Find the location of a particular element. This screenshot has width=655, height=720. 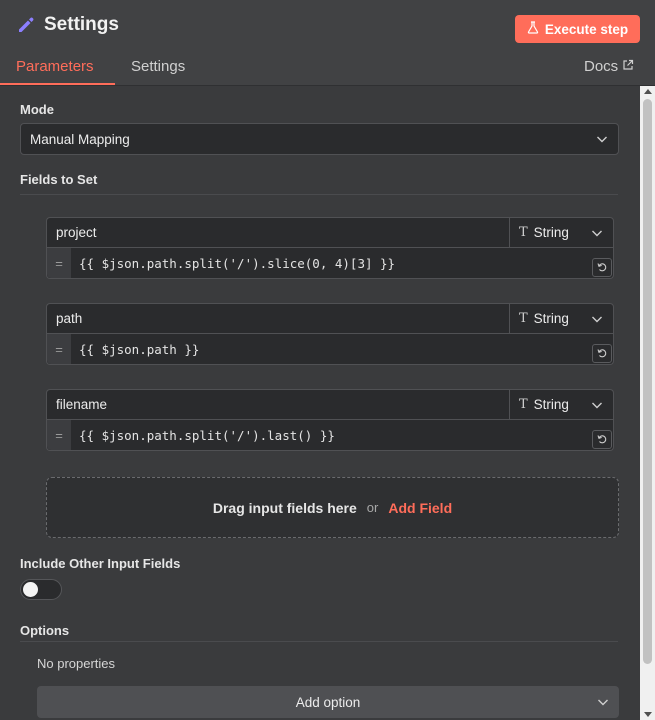

toggle-knob is located at coordinates (30, 589).